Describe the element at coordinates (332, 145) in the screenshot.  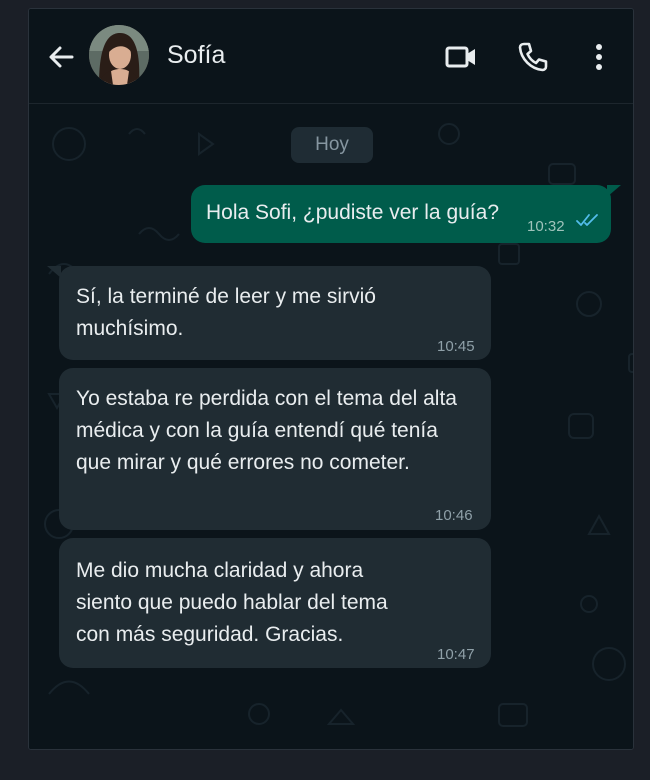
I see `date-divider: Hoy` at that location.